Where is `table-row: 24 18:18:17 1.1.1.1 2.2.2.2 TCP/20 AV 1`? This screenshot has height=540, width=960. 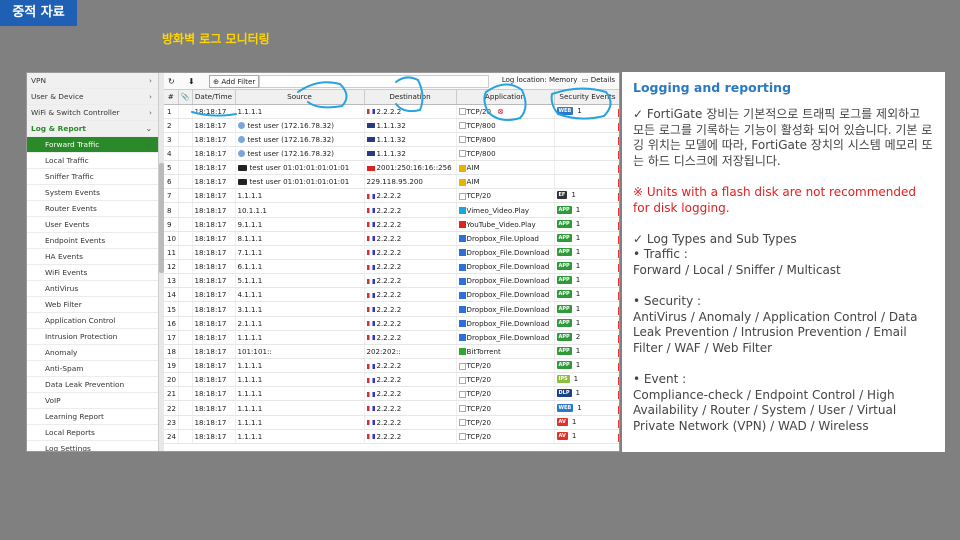 table-row: 24 18:18:17 1.1.1.1 2.2.2.2 TCP/20 AV 1 is located at coordinates (391, 436).